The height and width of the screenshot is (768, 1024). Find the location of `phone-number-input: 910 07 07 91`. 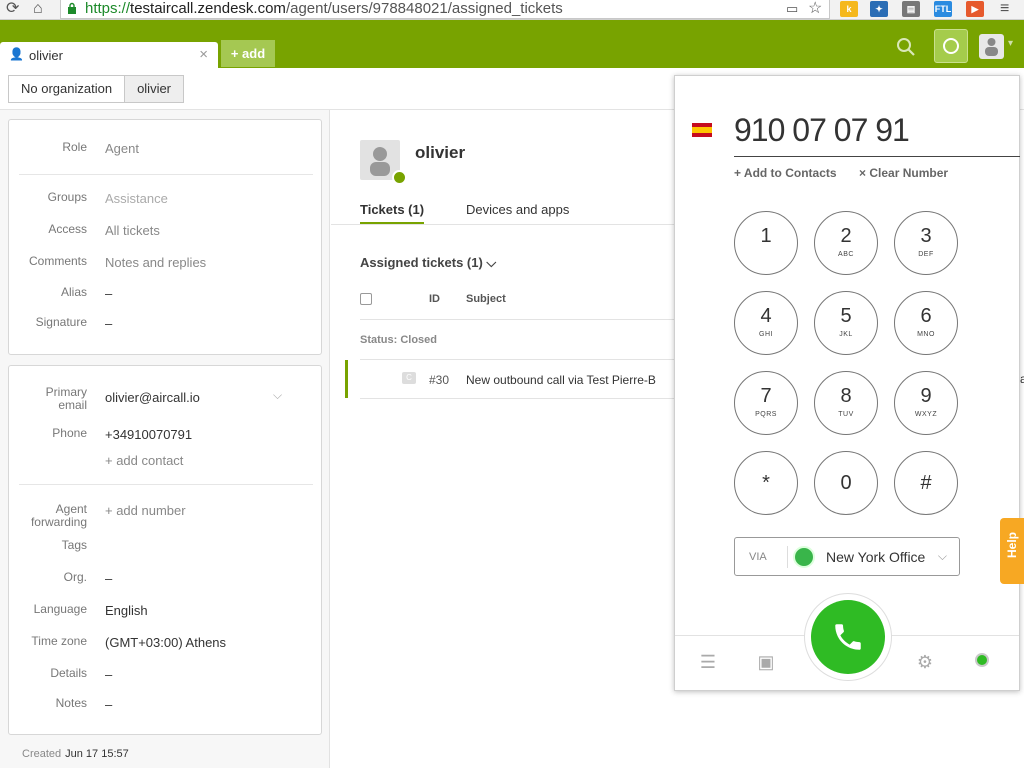

phone-number-input: 910 07 07 91 is located at coordinates (822, 130).